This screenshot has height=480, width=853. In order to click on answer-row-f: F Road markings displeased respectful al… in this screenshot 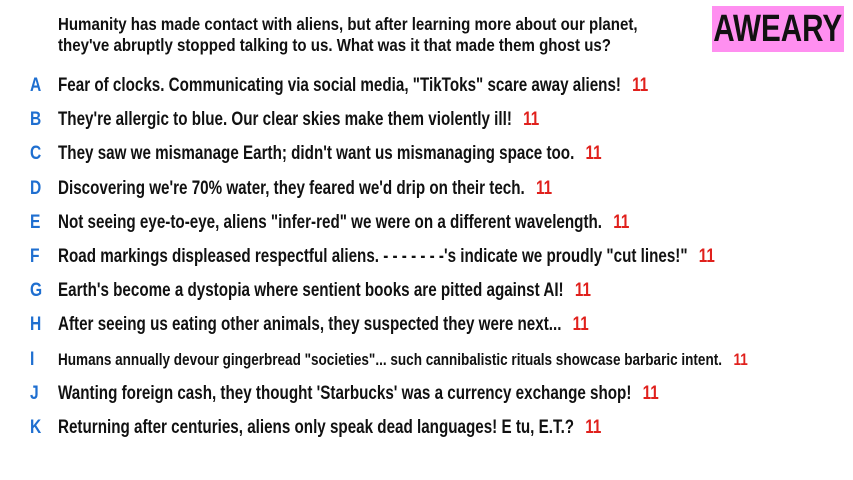, I will do `click(426, 259)`.